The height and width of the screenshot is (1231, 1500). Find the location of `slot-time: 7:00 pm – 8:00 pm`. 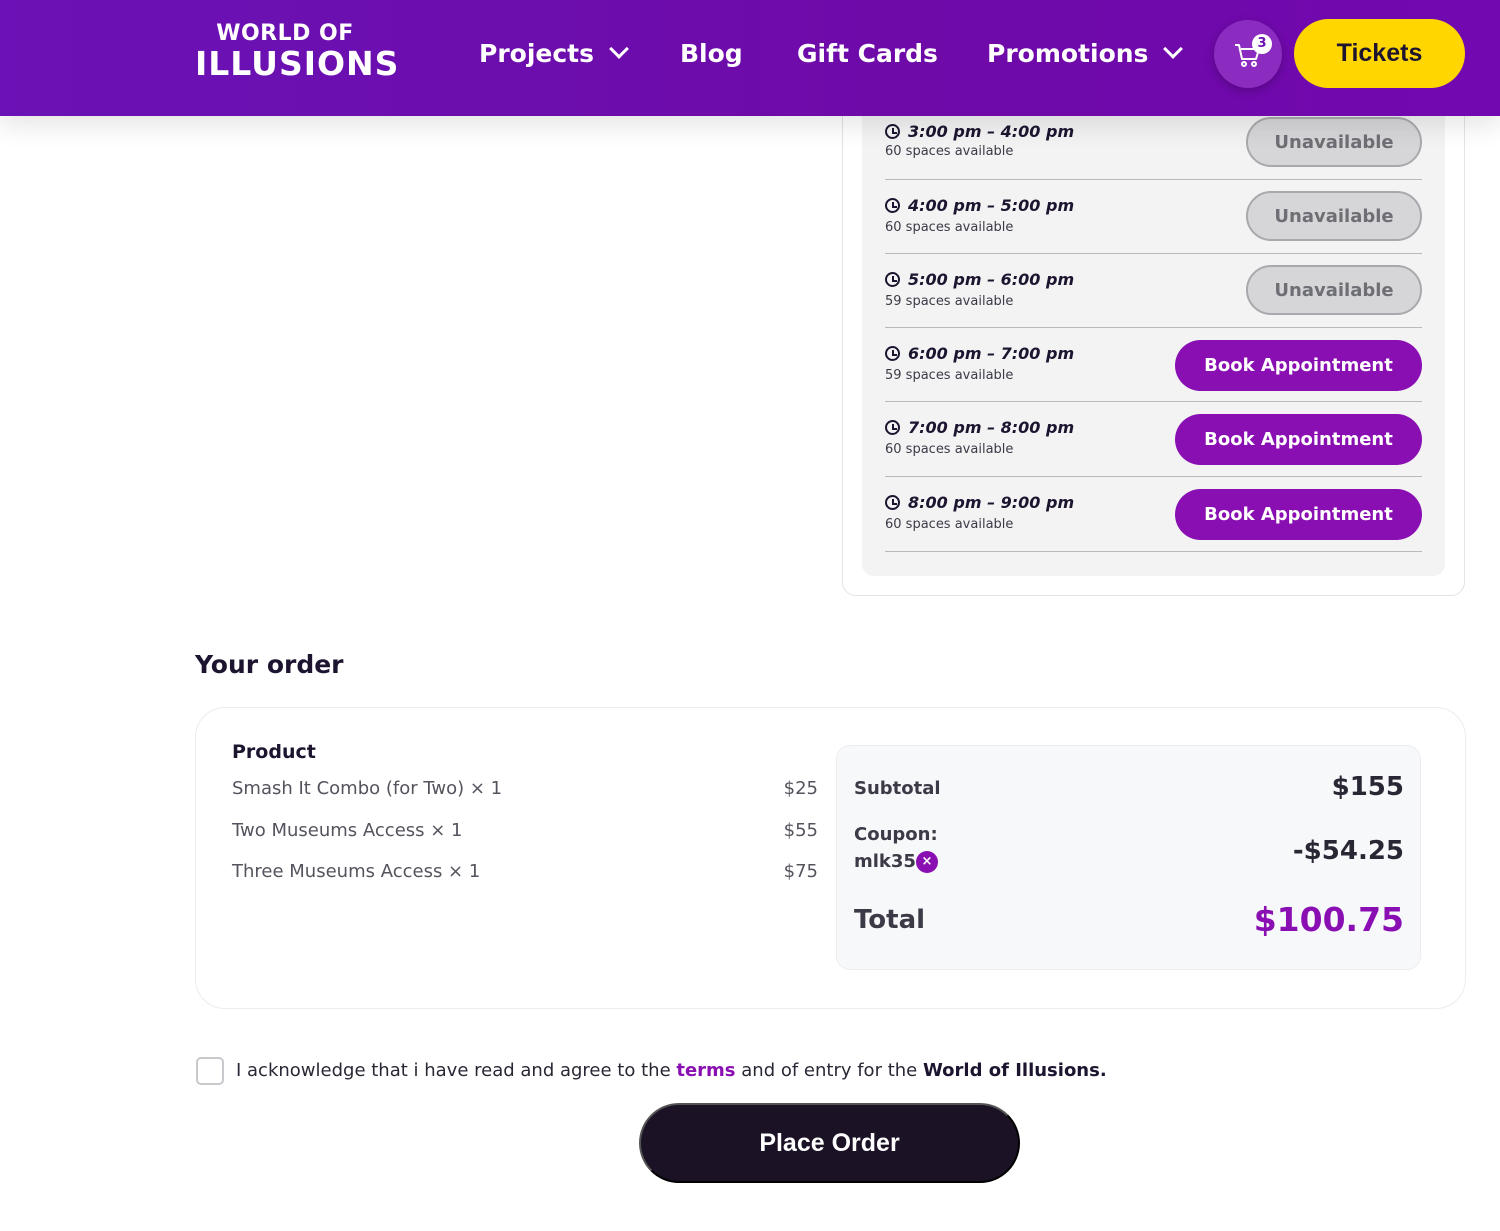

slot-time: 7:00 pm – 8:00 pm is located at coordinates (991, 427).